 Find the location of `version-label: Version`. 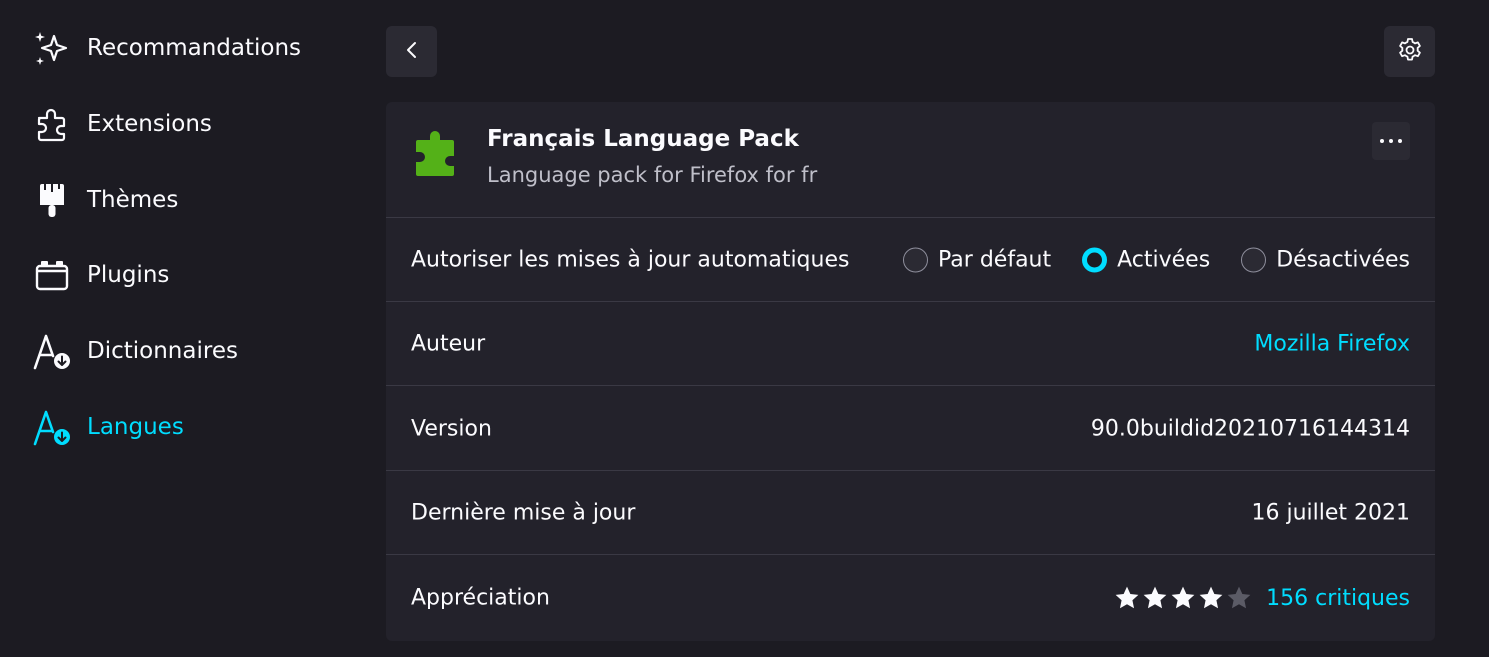

version-label: Version is located at coordinates (451, 428).